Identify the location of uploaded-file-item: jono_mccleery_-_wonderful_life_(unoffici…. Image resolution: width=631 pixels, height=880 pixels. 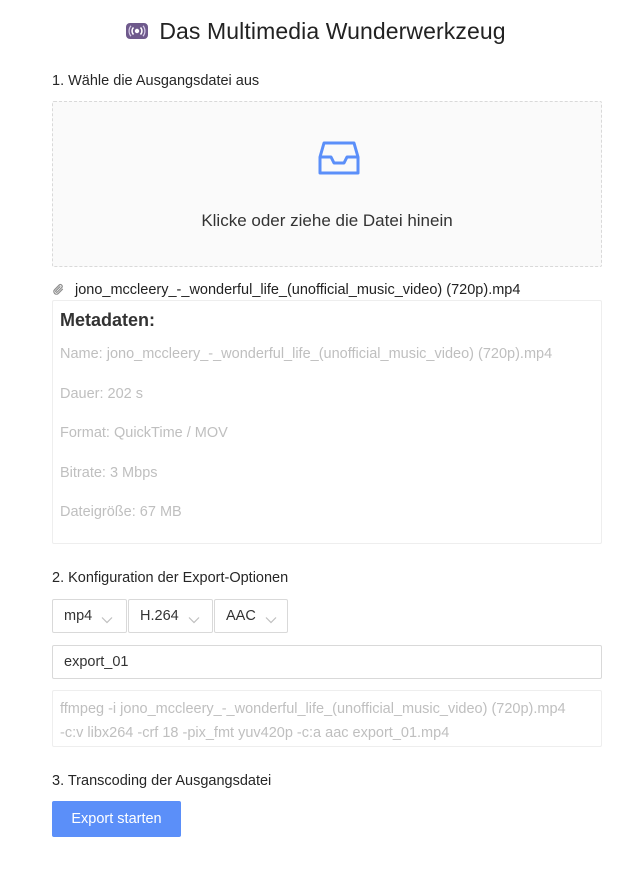
(286, 290).